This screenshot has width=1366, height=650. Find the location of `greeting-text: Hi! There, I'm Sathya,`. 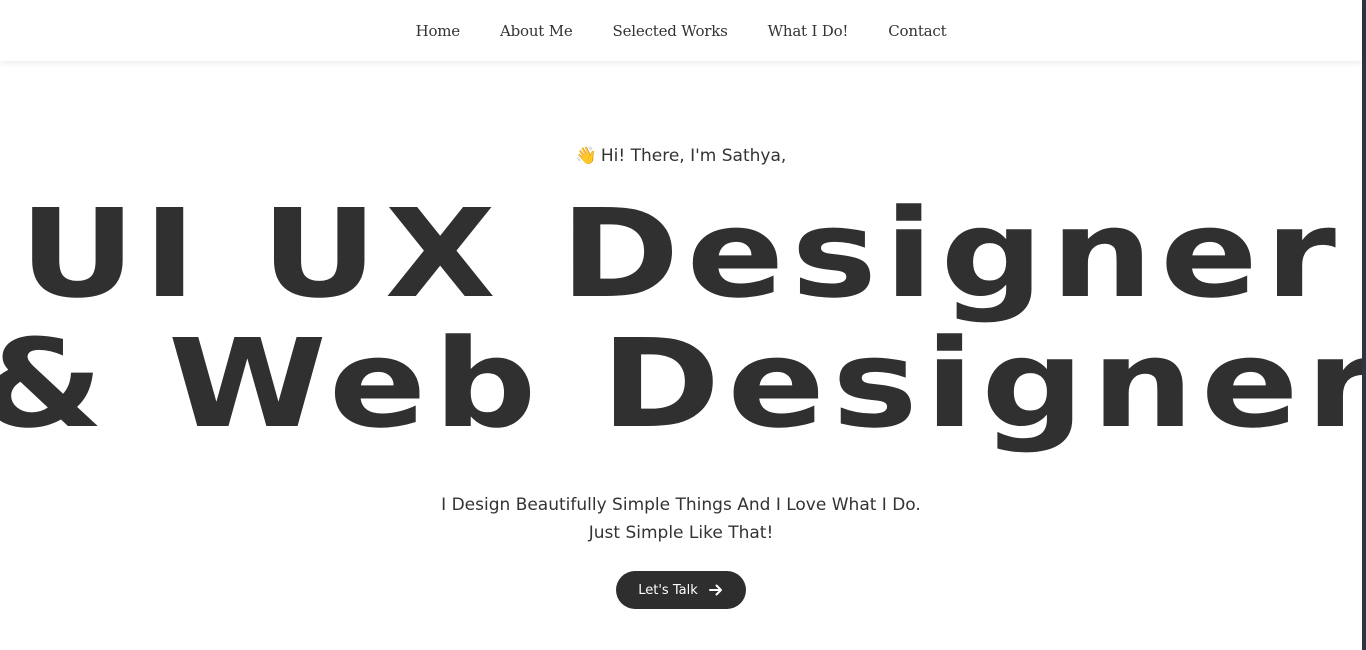

greeting-text: Hi! There, I'm Sathya, is located at coordinates (693, 156).